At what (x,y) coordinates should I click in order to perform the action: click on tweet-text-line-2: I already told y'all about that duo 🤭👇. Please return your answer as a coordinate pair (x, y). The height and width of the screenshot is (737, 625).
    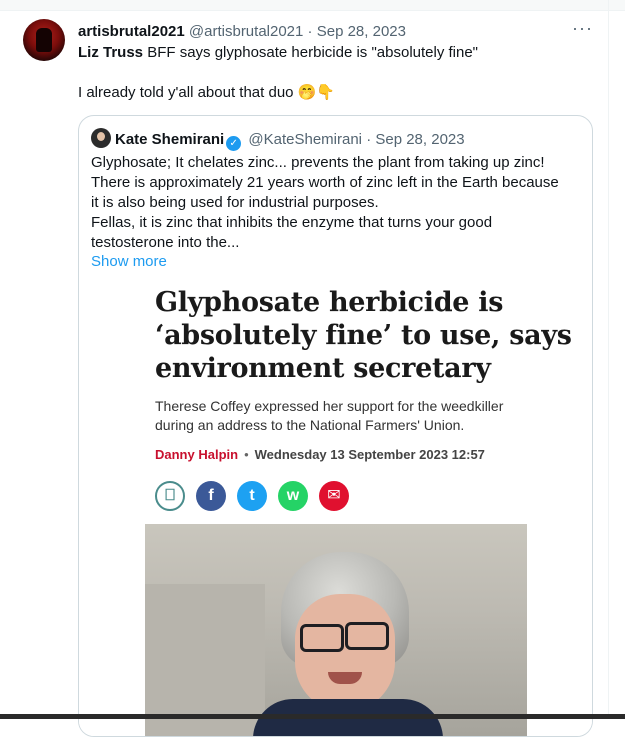
    Looking at the image, I should click on (206, 93).